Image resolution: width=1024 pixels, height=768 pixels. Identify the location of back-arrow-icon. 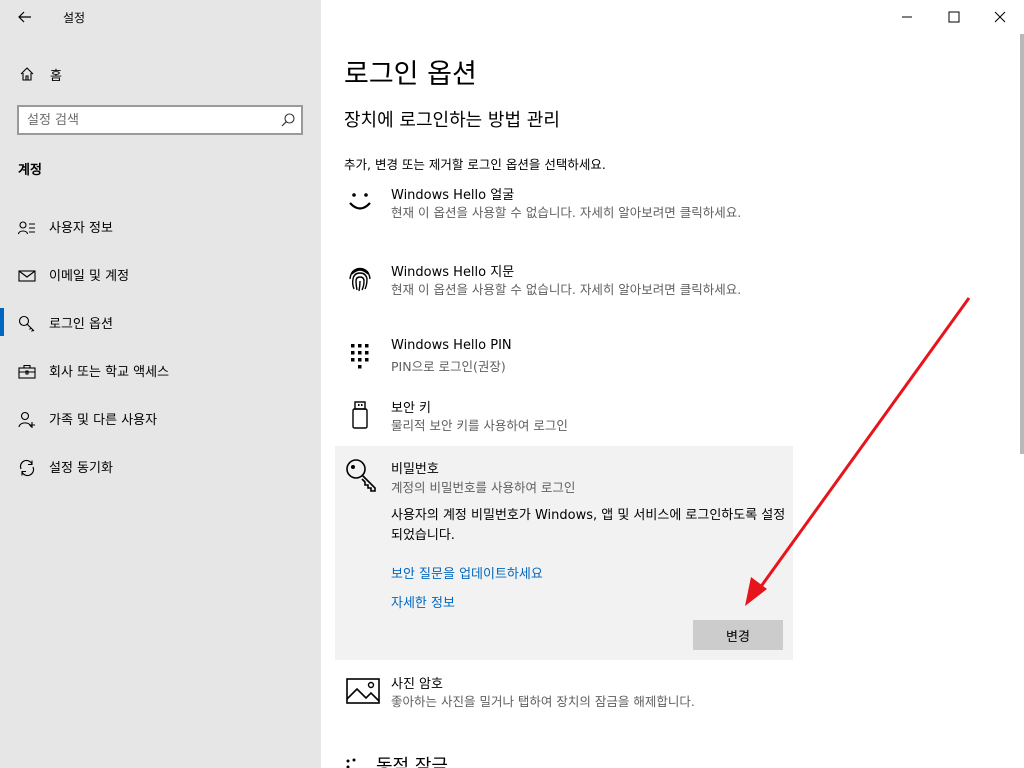
(24, 17).